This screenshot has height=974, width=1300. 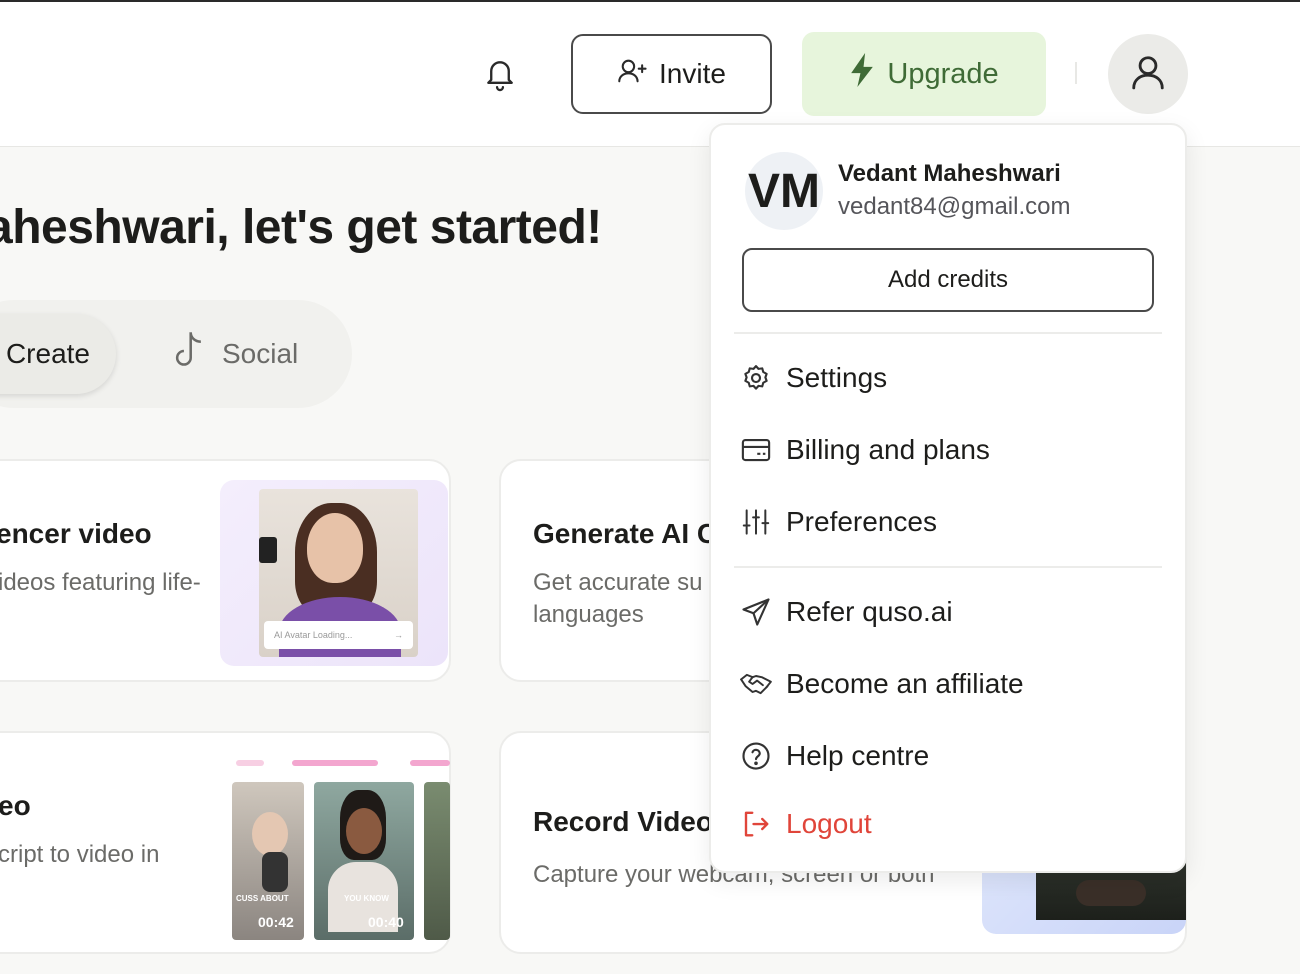 I want to click on lightning-icon, so click(x=862, y=74).